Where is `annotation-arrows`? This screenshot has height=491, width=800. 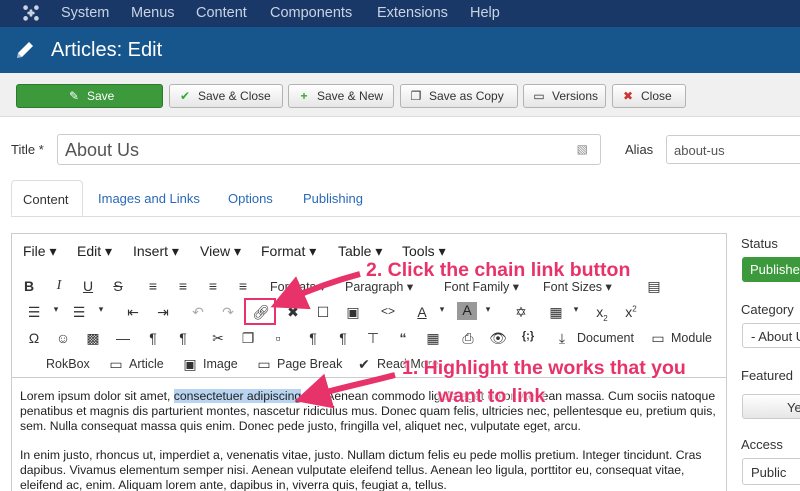
annotation-arrows is located at coordinates (333, 340).